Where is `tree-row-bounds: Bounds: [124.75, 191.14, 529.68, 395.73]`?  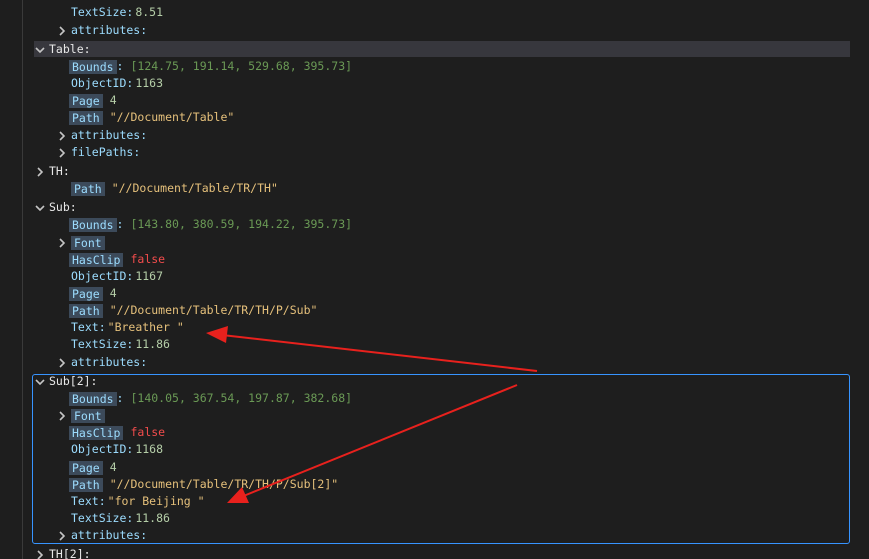
tree-row-bounds: Bounds: [124.75, 191.14, 529.68, 395.73] is located at coordinates (210, 66).